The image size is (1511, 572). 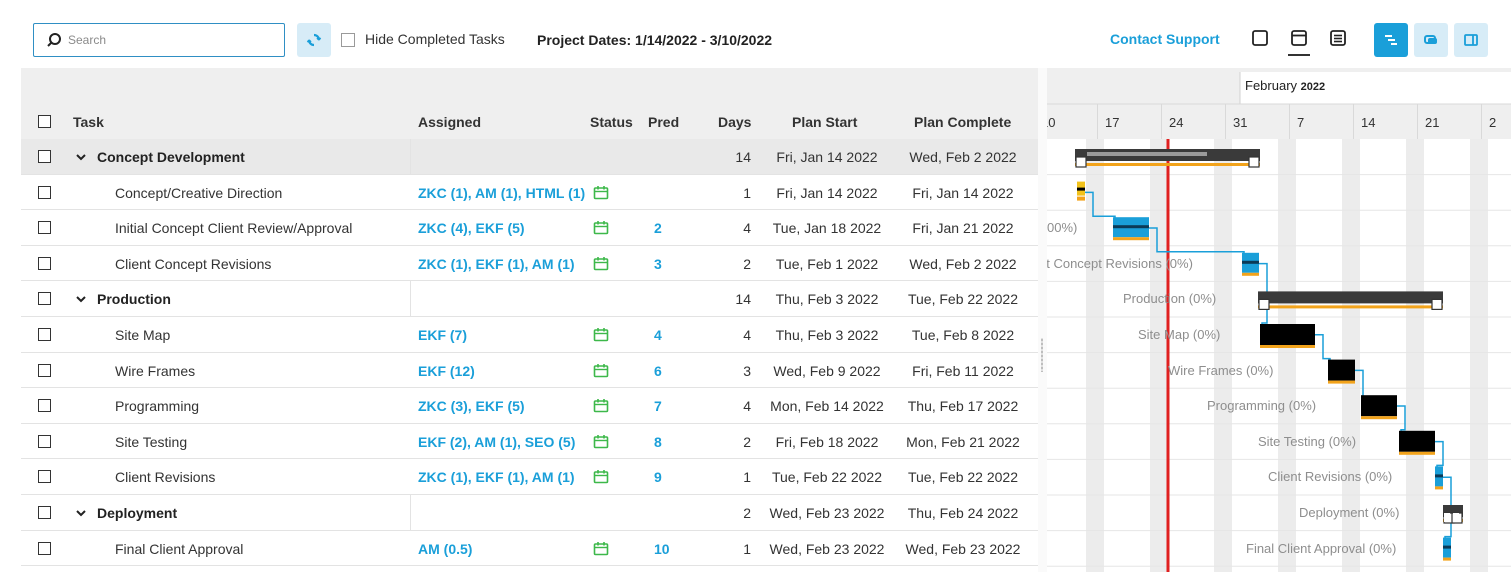 What do you see at coordinates (348, 40) in the screenshot?
I see `hide-completed-checkbox` at bounding box center [348, 40].